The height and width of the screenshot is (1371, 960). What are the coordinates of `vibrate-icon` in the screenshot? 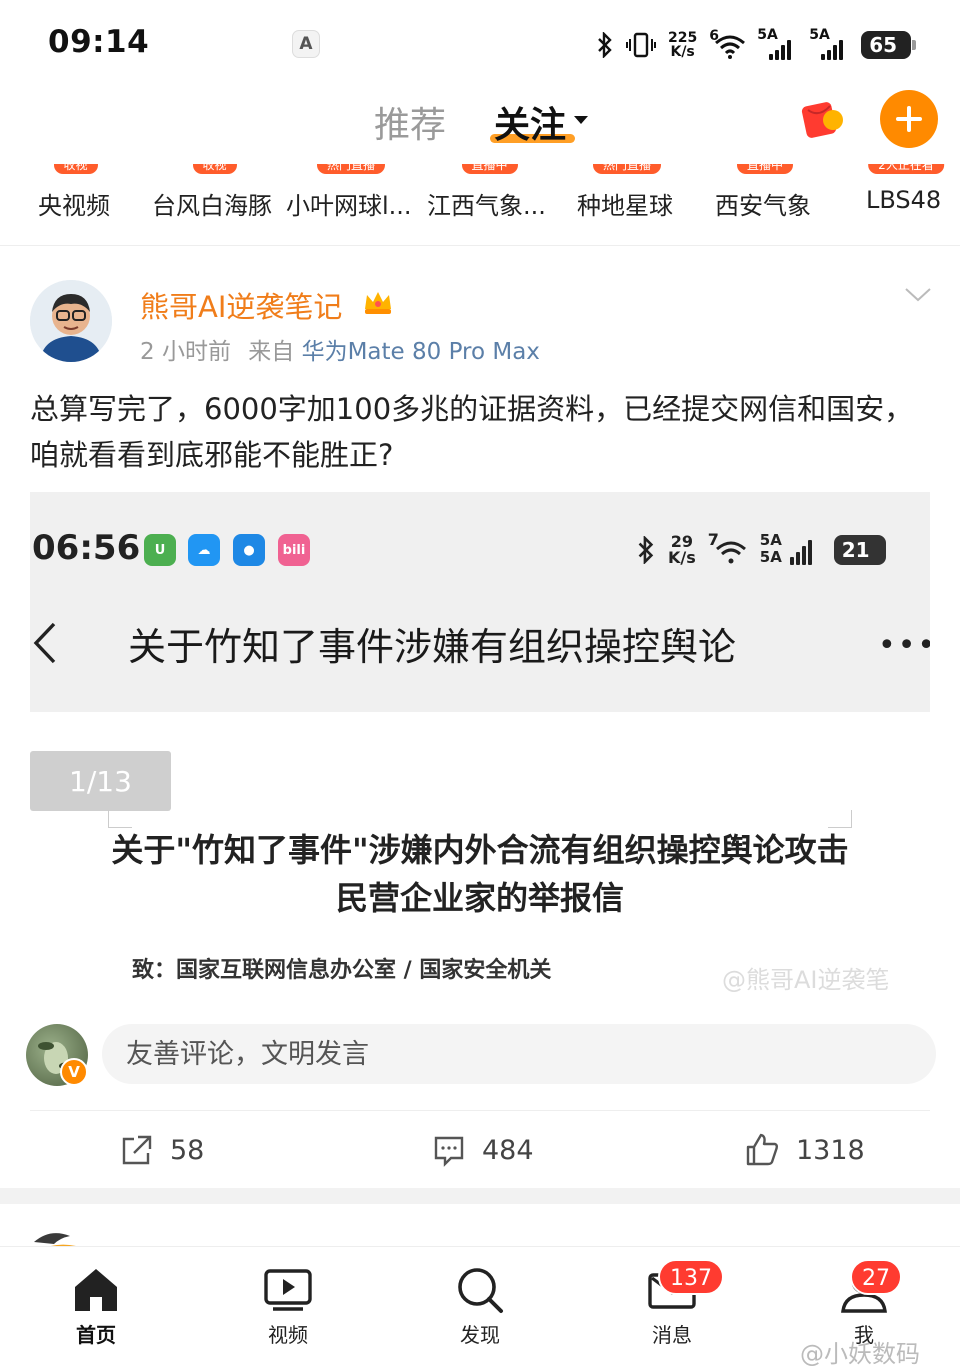 It's located at (641, 45).